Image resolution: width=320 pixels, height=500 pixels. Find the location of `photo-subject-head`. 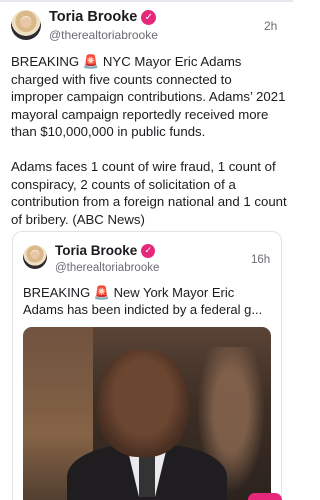

photo-subject-head is located at coordinates (143, 403).